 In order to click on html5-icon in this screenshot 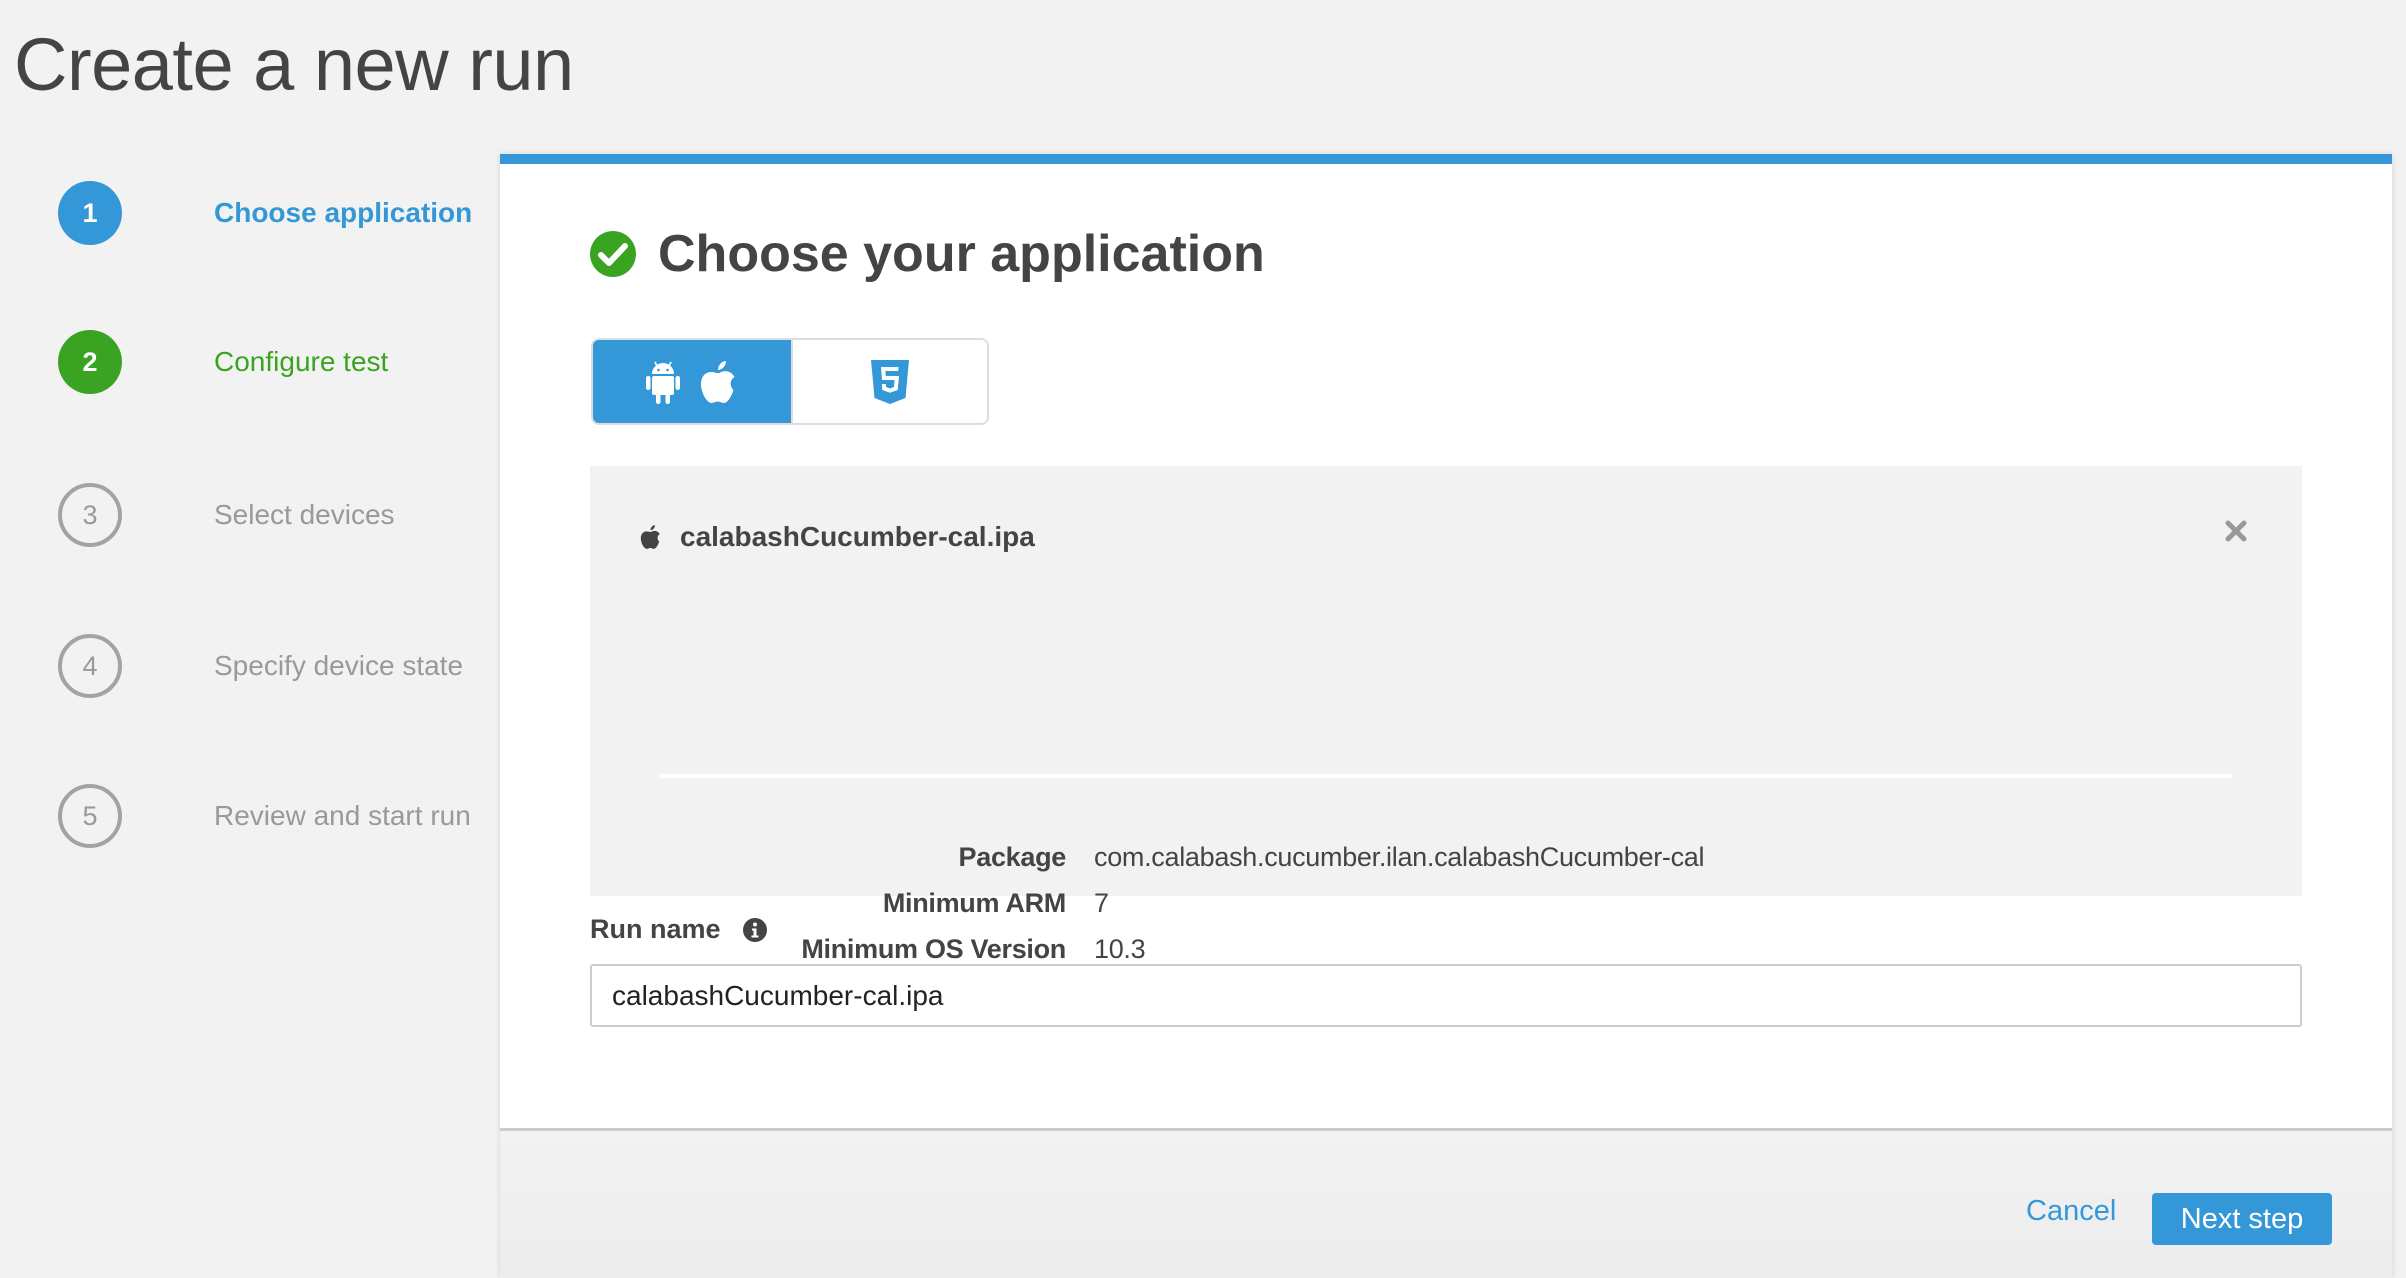, I will do `click(890, 381)`.